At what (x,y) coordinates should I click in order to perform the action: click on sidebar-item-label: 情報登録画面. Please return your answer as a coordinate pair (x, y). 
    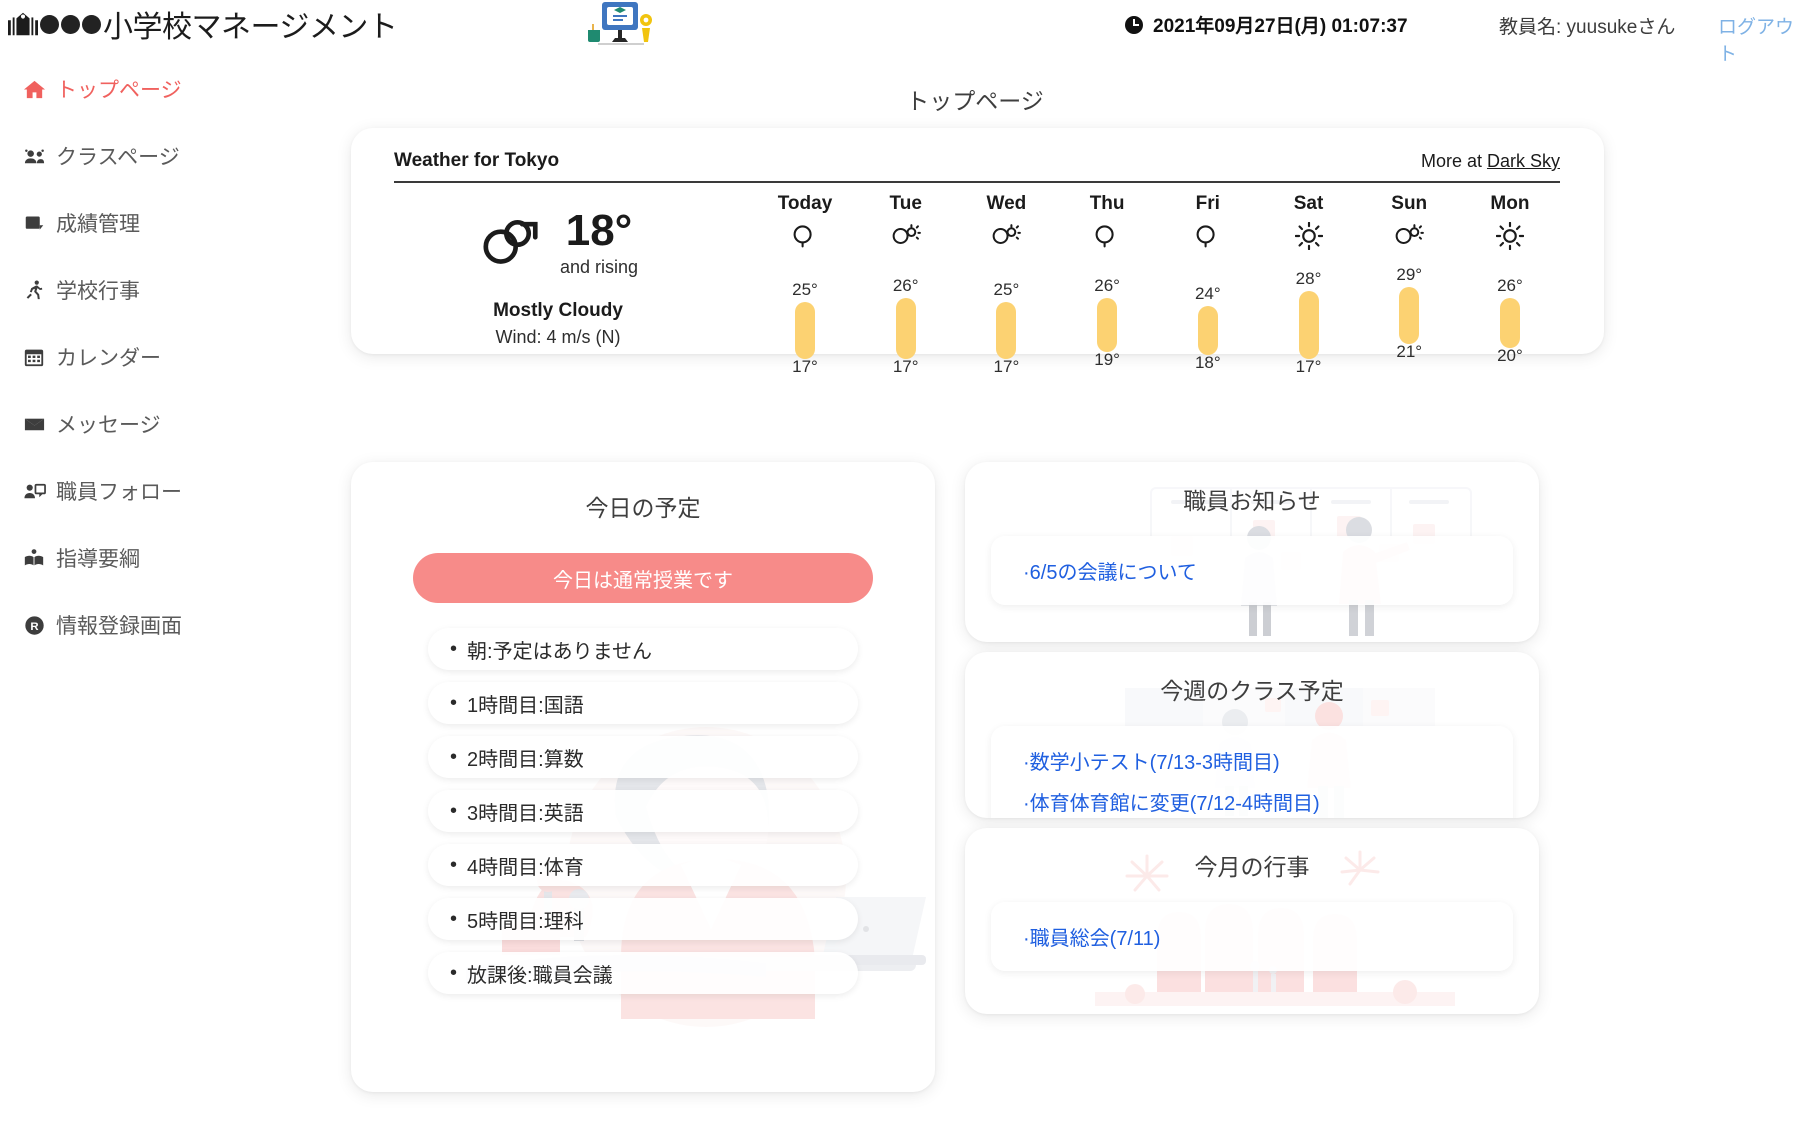
    Looking at the image, I should click on (119, 626).